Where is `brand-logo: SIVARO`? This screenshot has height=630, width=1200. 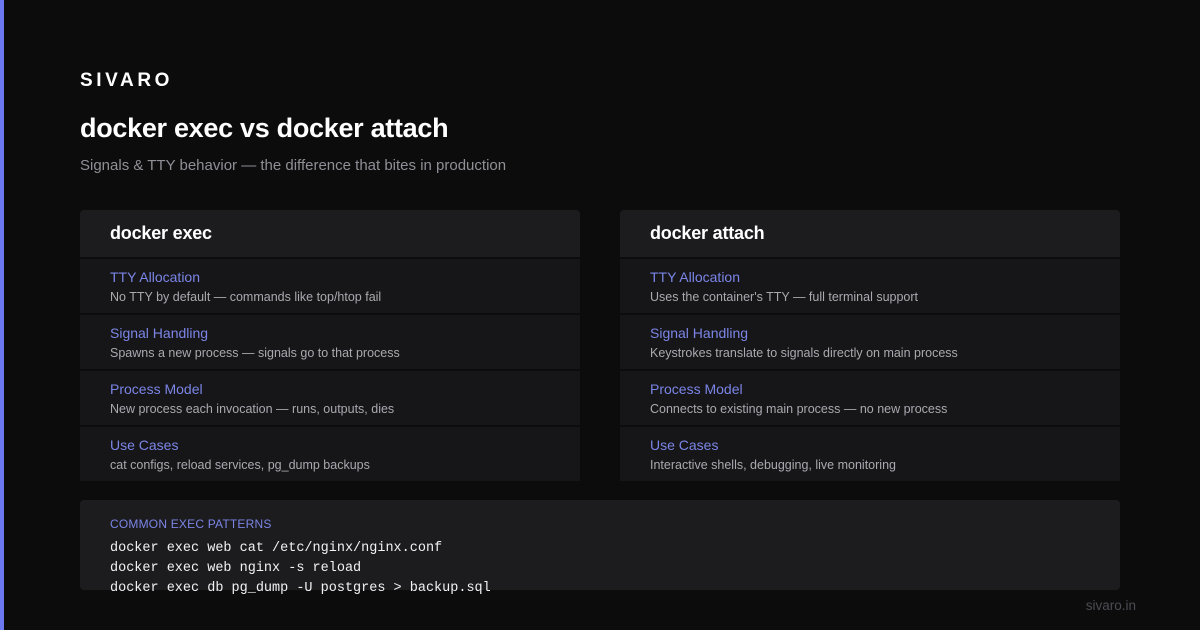 brand-logo: SIVARO is located at coordinates (127, 80).